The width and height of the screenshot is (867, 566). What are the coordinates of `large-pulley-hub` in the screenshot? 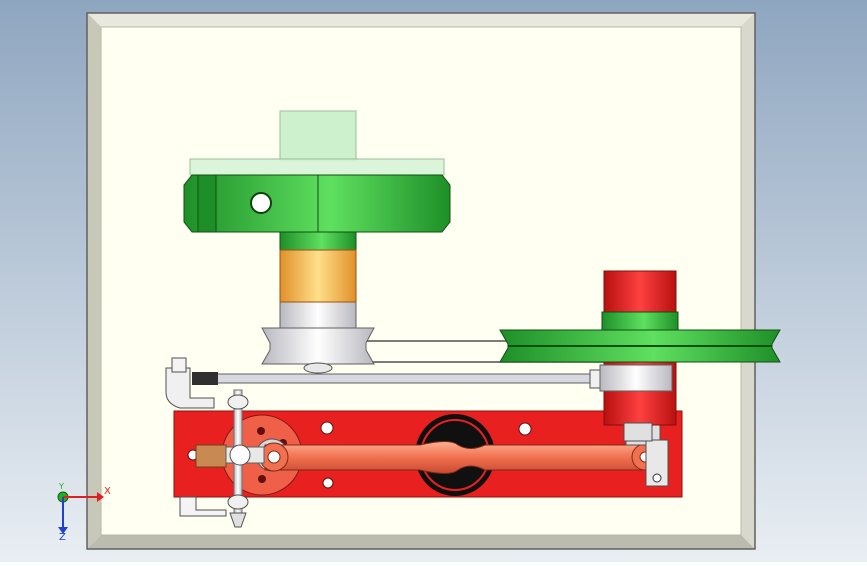 It's located at (640, 321).